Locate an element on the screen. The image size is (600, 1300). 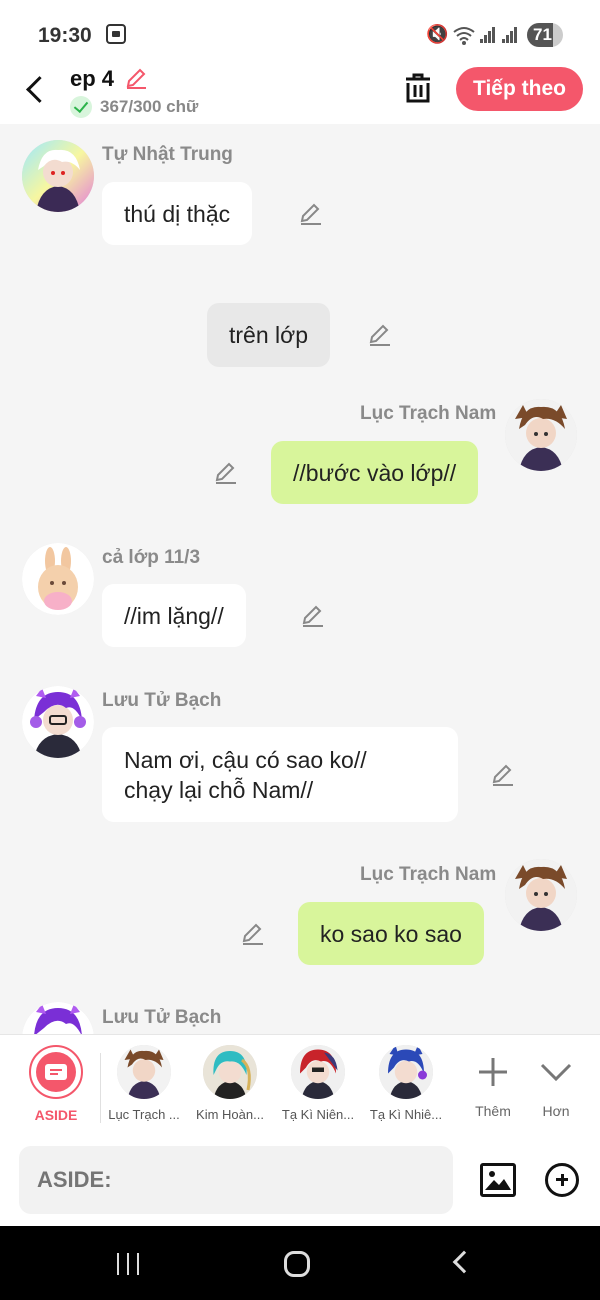
check-icon is located at coordinates (81, 107).